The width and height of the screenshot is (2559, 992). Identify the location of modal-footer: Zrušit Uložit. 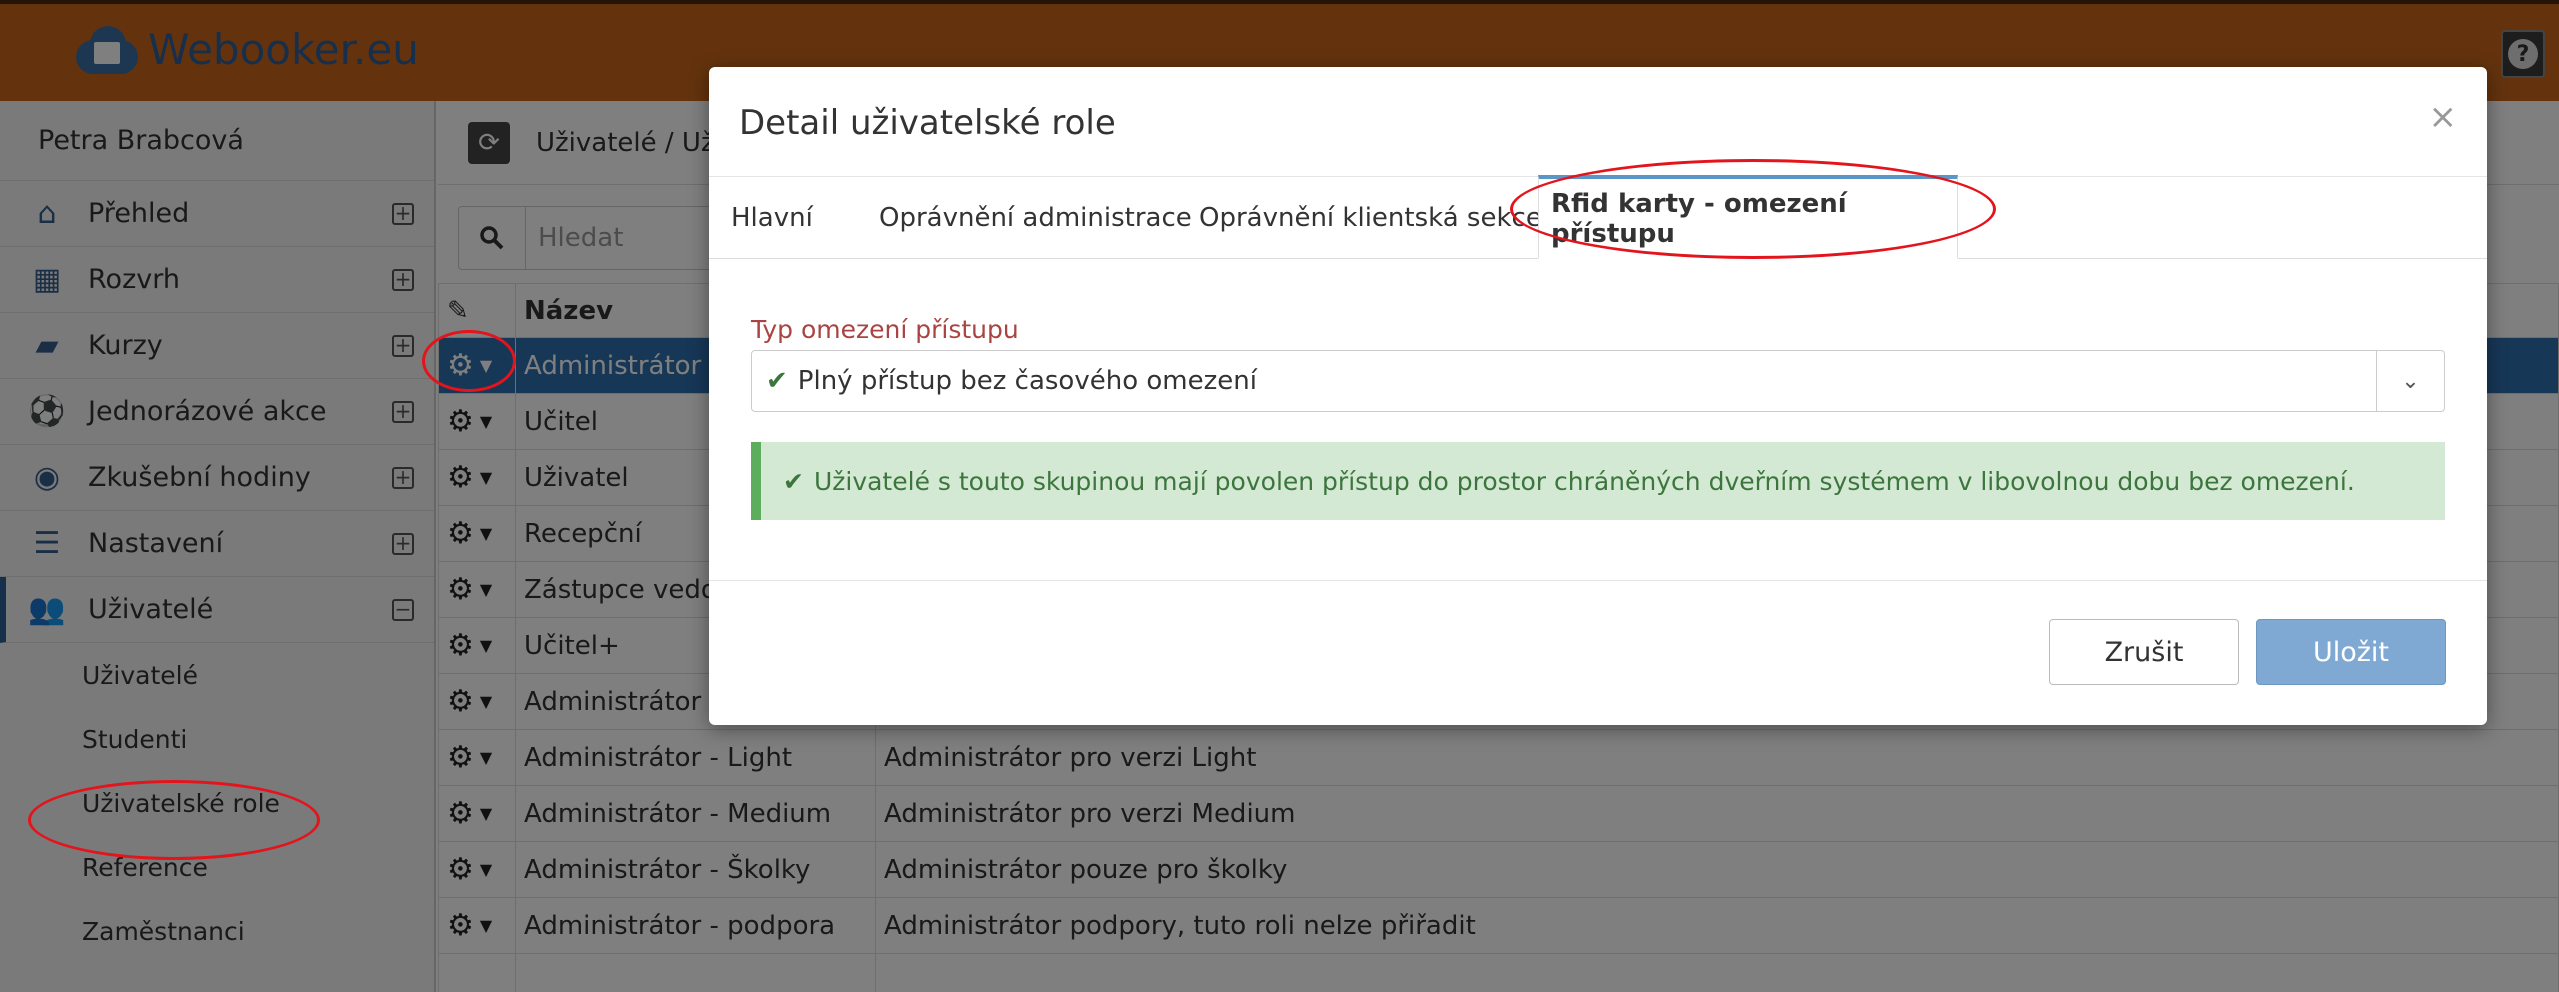
(1598, 652).